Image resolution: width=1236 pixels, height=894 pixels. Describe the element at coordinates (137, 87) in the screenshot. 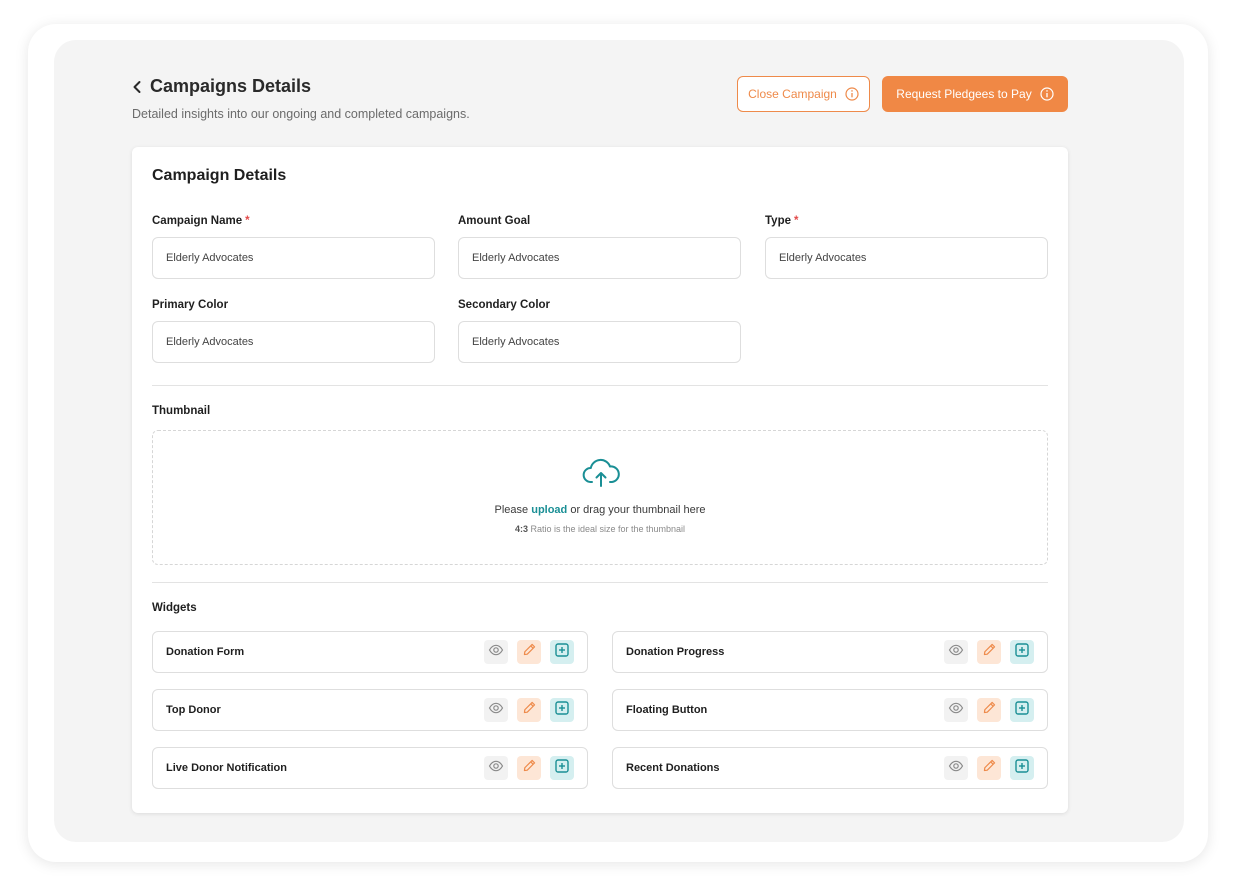

I see `chevron-left-icon` at that location.